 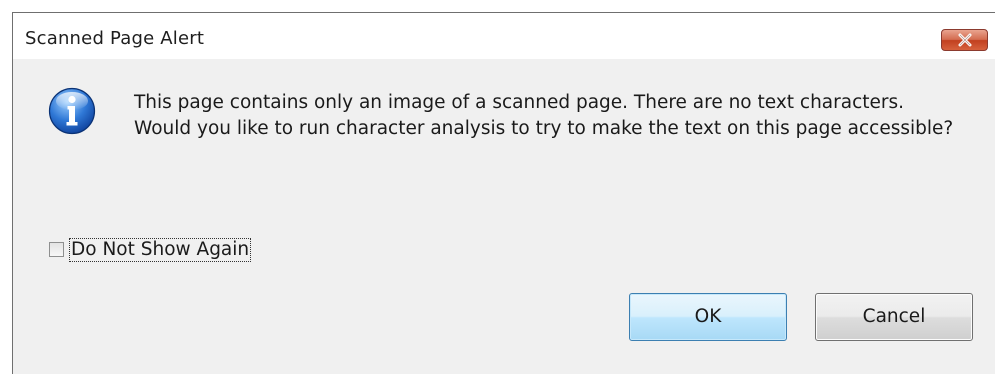 I want to click on close-button, so click(x=964, y=40).